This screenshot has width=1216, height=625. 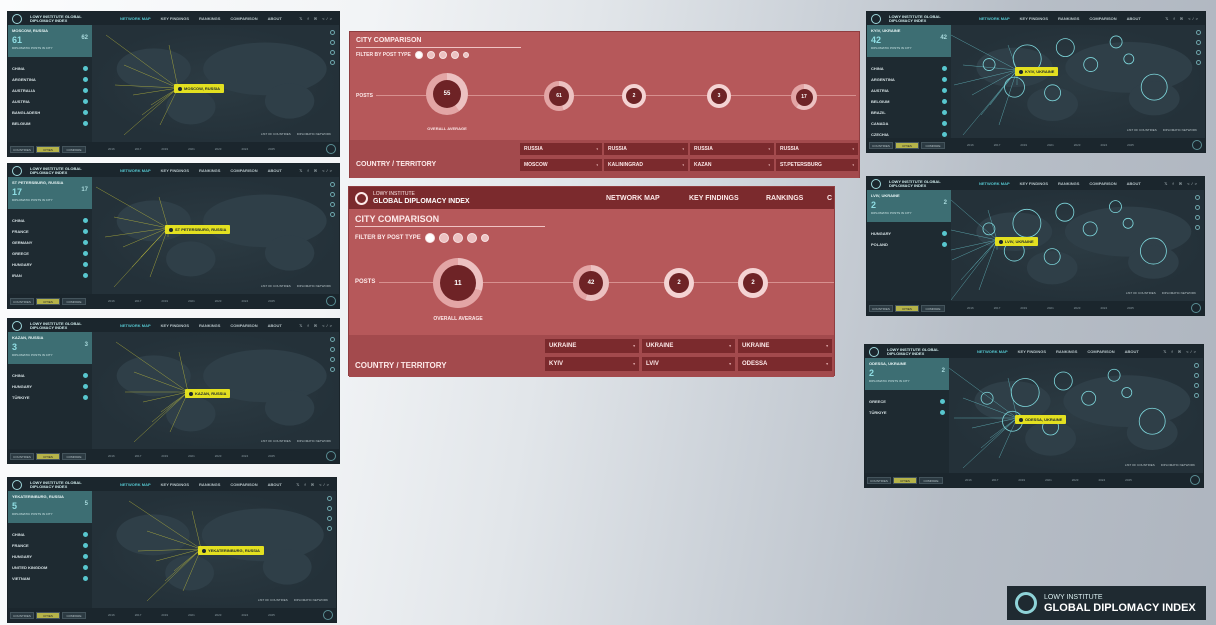 I want to click on country-select-4: RUSSIA, so click(x=817, y=149).